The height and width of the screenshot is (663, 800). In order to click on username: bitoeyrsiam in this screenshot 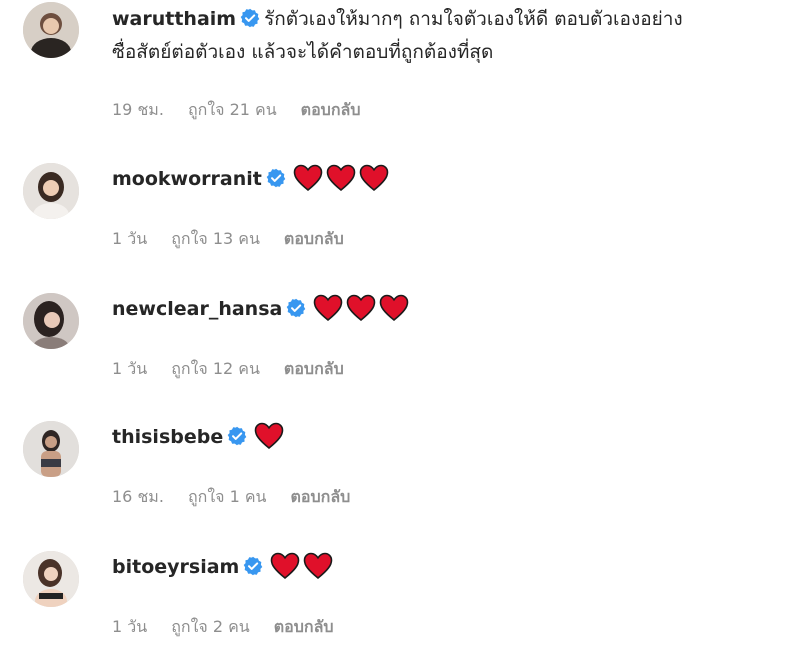, I will do `click(175, 567)`.